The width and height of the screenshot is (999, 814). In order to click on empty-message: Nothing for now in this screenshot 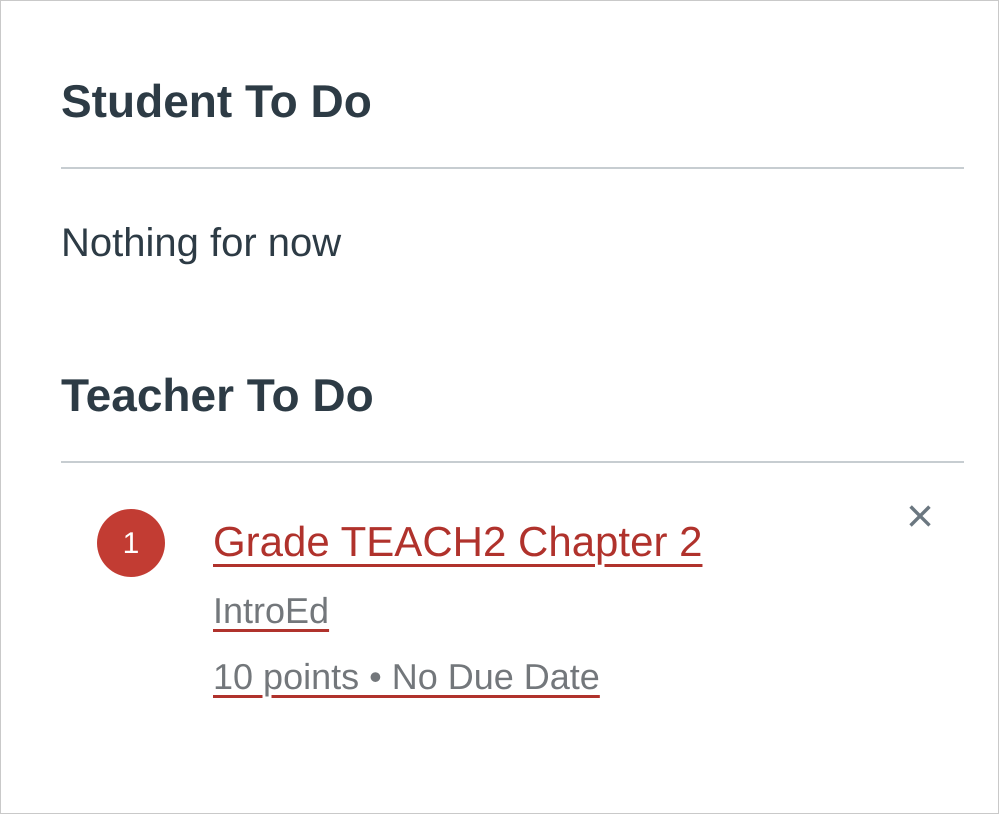, I will do `click(201, 243)`.